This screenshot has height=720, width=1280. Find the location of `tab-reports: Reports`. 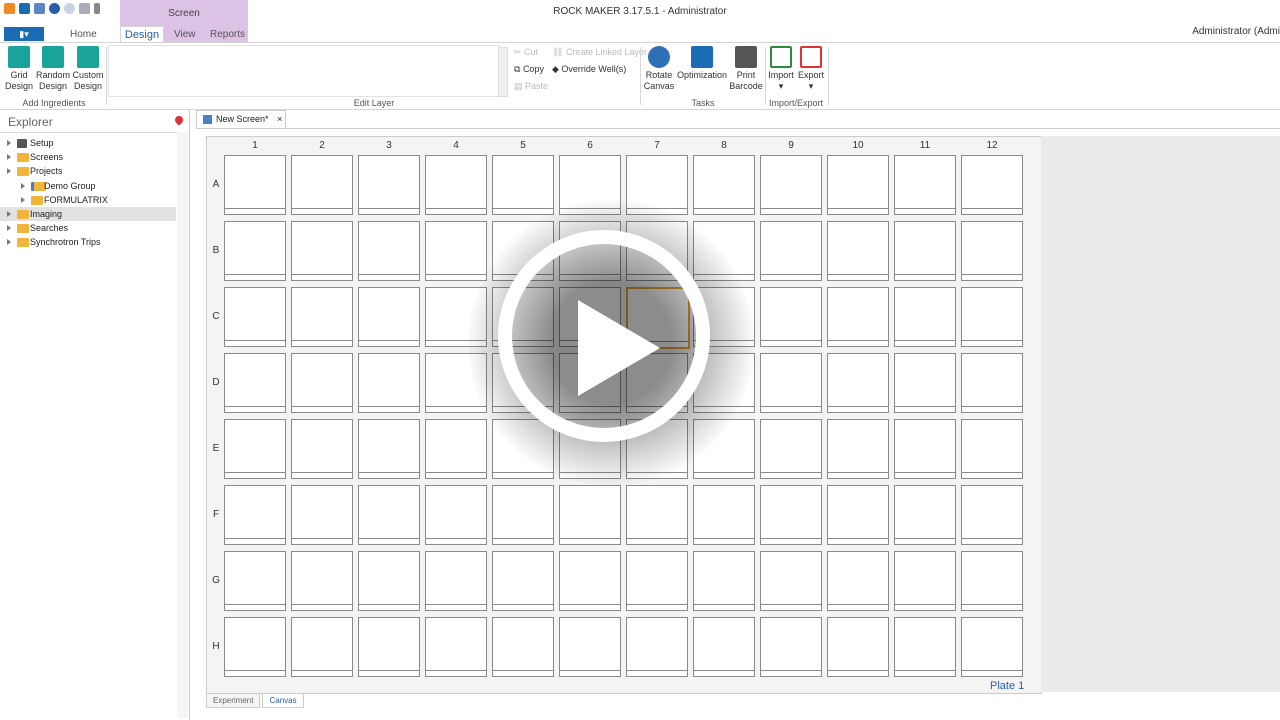

tab-reports: Reports is located at coordinates (227, 34).